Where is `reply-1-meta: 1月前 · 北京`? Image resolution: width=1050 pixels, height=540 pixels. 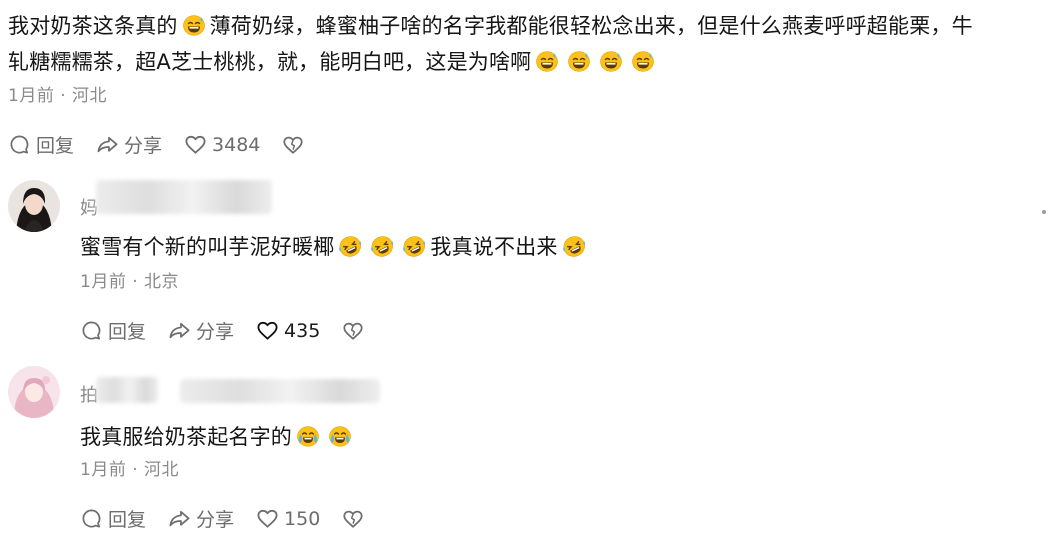
reply-1-meta: 1月前 · 北京 is located at coordinates (129, 279).